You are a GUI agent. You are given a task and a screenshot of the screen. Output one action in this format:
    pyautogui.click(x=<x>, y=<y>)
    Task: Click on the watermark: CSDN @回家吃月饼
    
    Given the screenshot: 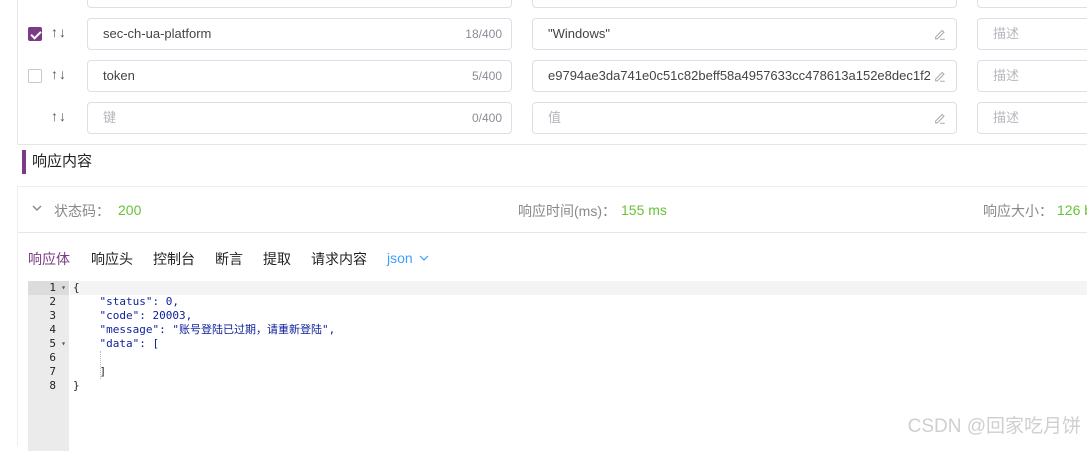 What is the action you would take?
    pyautogui.click(x=994, y=424)
    